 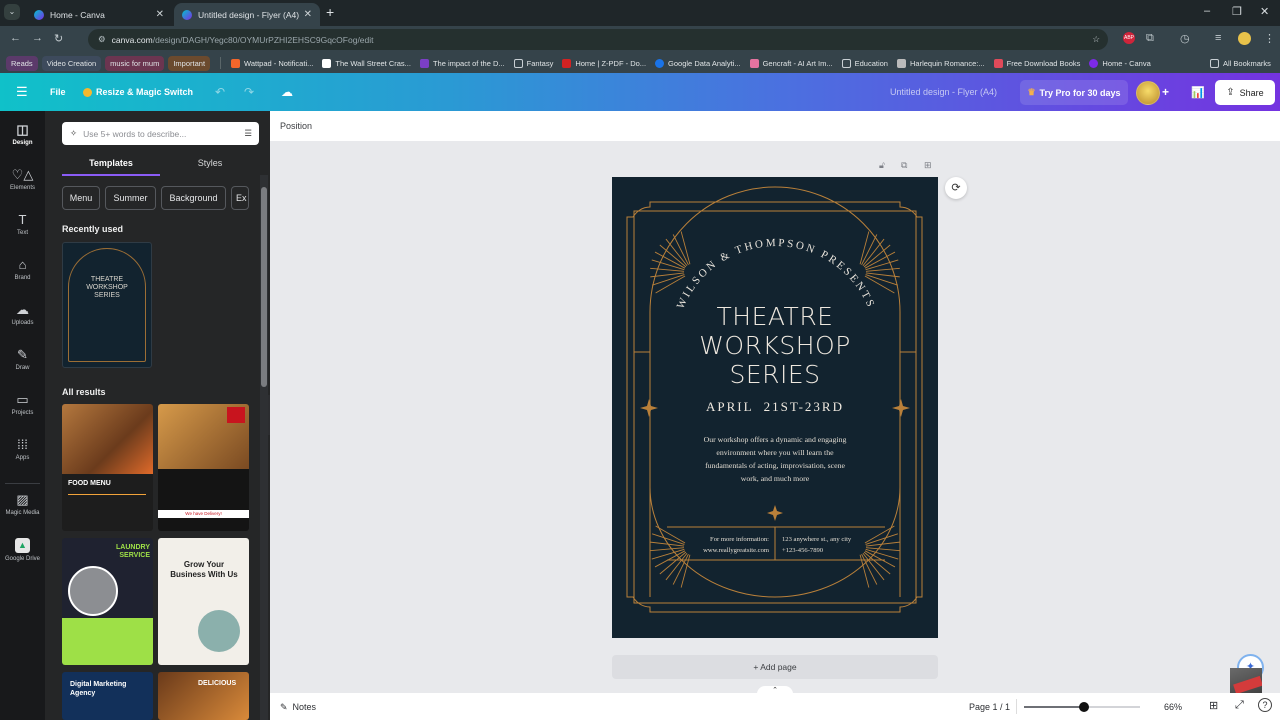 What do you see at coordinates (203, 696) in the screenshot?
I see `template-delicious: DELICIOUS` at bounding box center [203, 696].